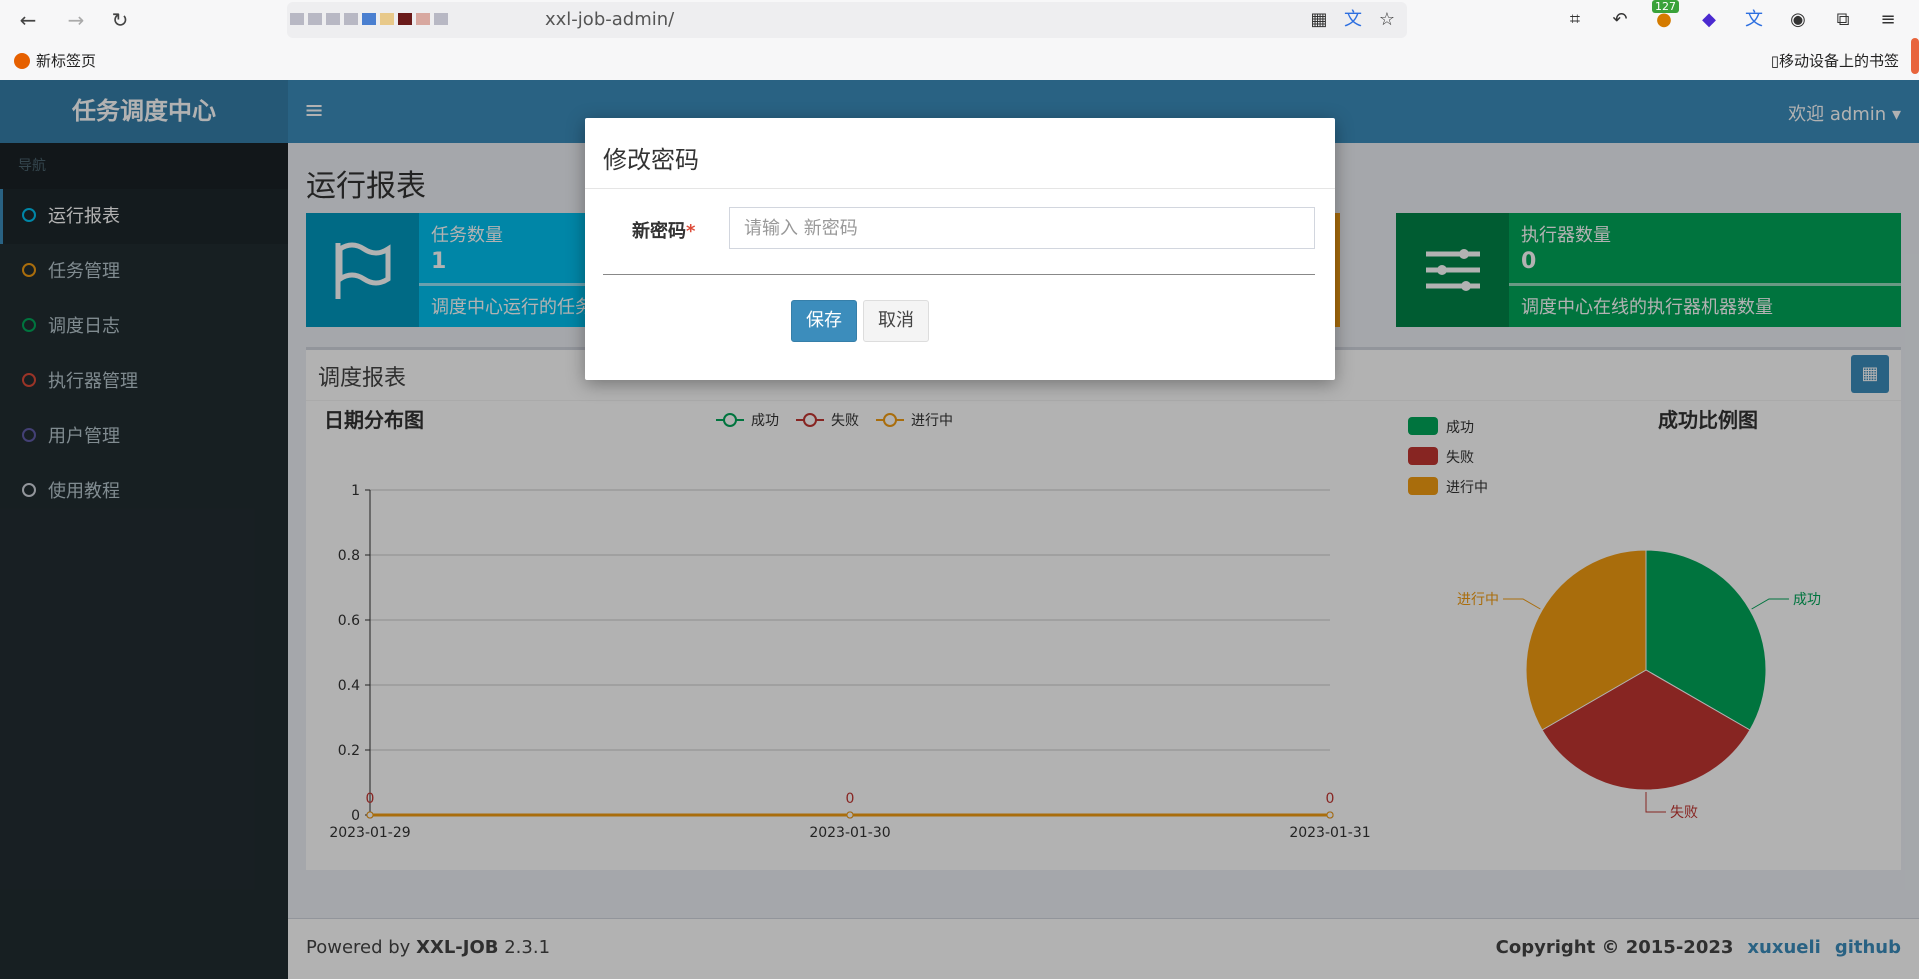 The image size is (1919, 980). I want to click on back-icon: ←, so click(28, 20).